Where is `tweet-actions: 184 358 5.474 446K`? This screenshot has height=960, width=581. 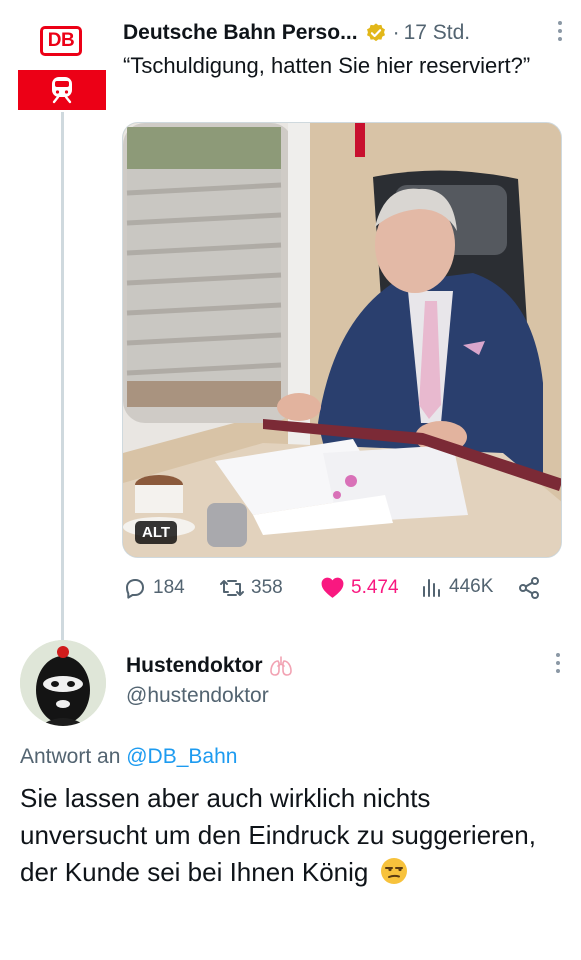
tweet-actions: 184 358 5.474 446K is located at coordinates (333, 590).